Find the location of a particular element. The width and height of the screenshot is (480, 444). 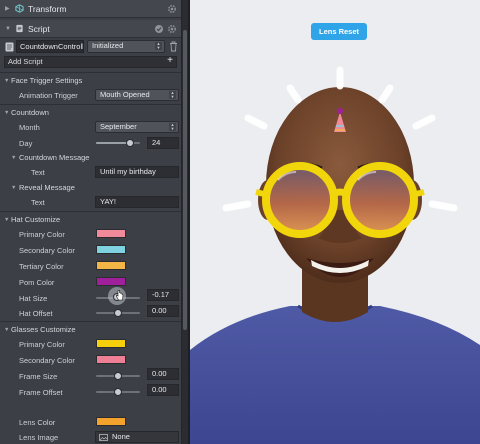

hat-offset-label: Hat Offset is located at coordinates (36, 313).